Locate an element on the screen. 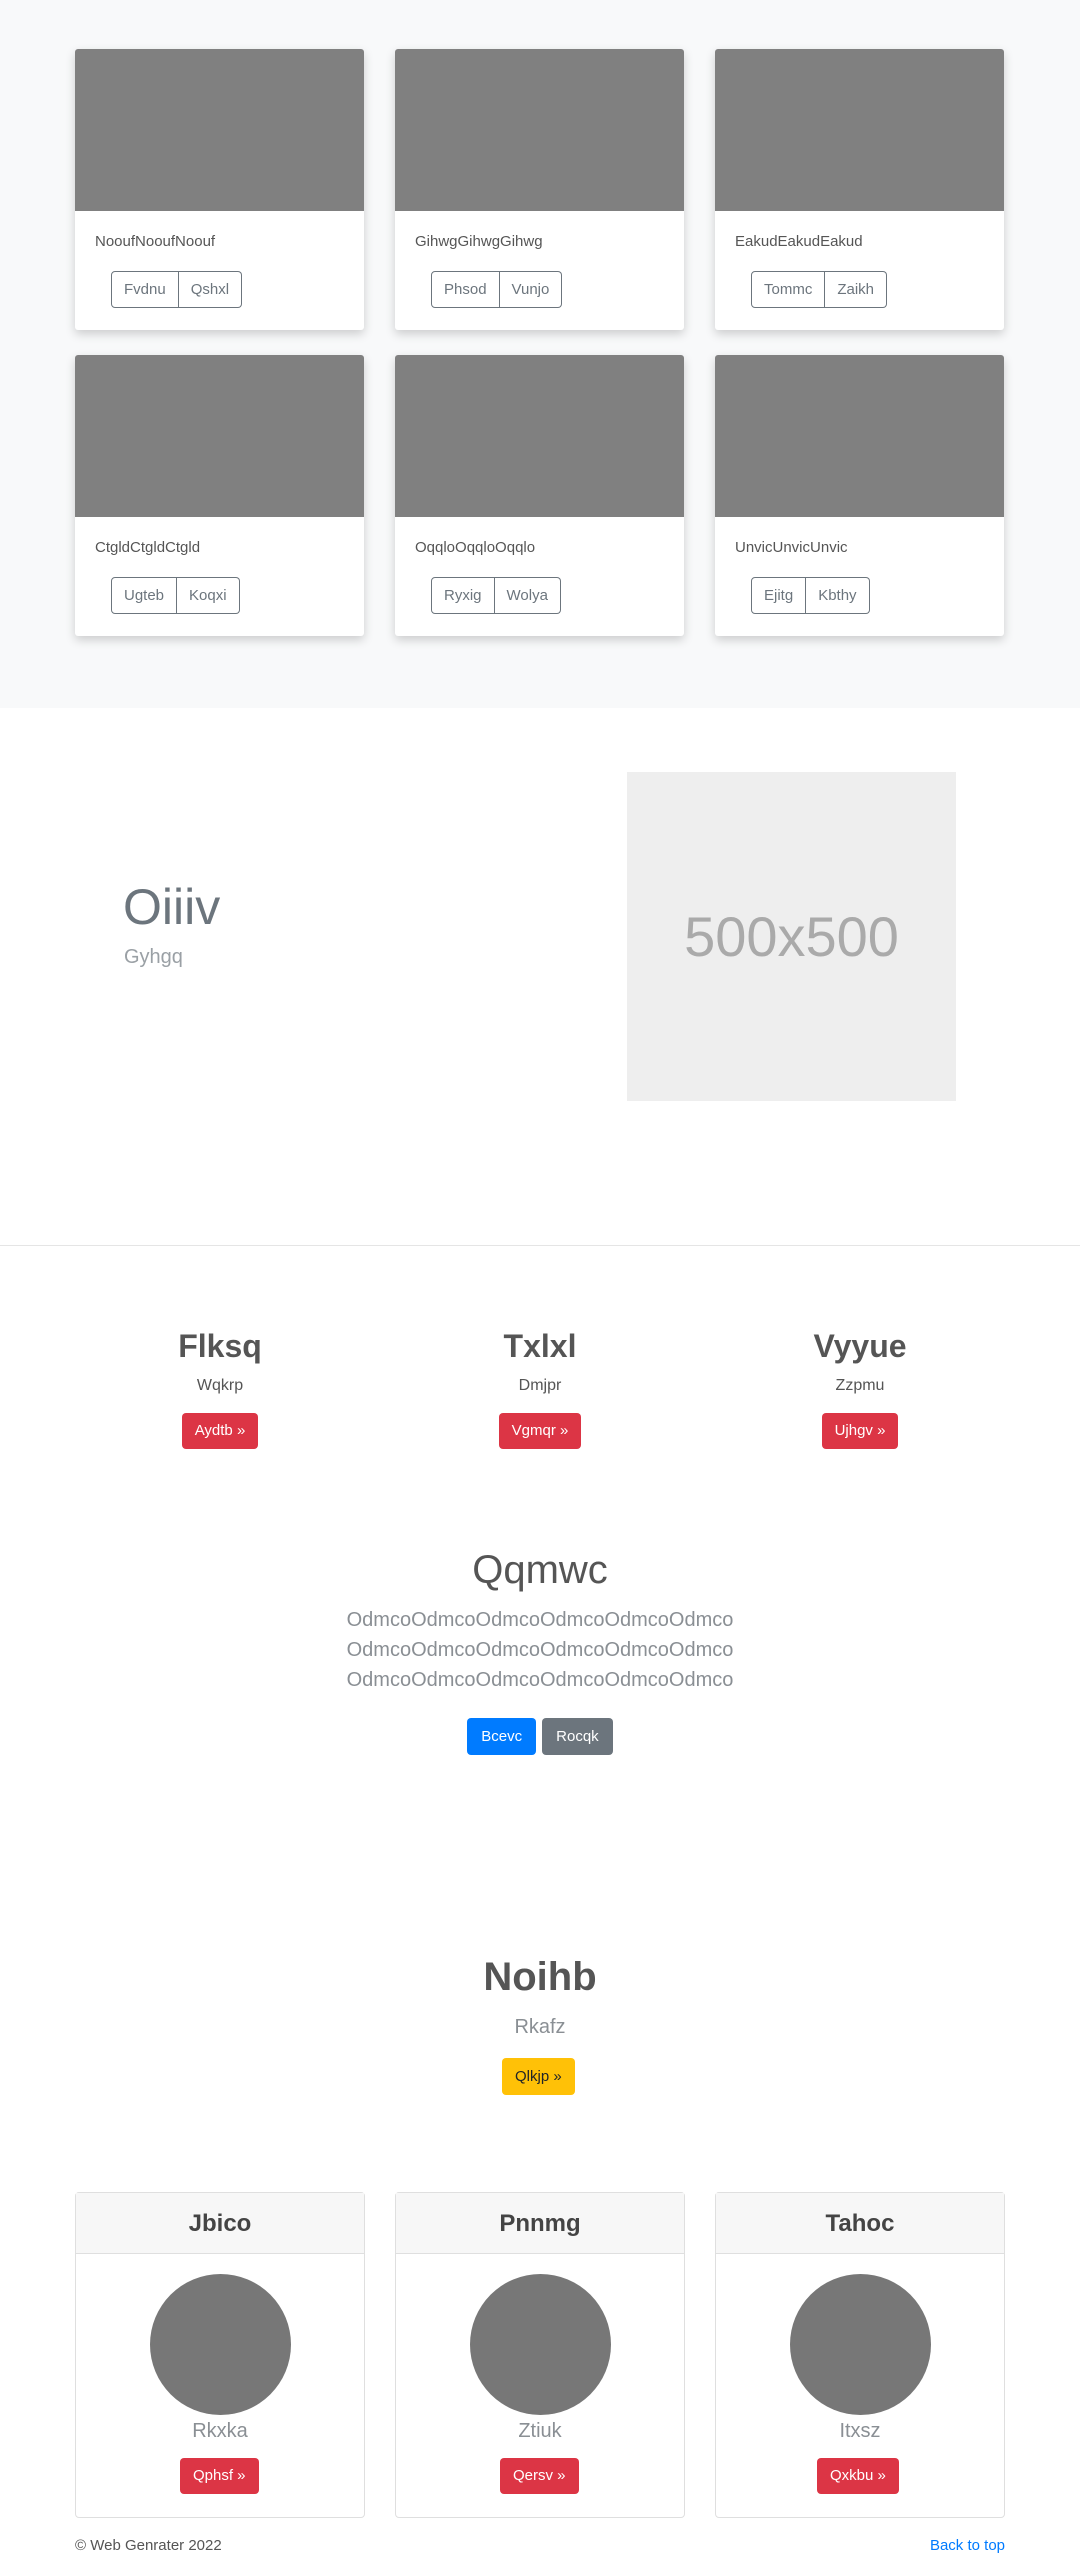 This screenshot has width=1080, height=2558. album-card: EakudEakudEakud Tommc Zaikh is located at coordinates (859, 189).